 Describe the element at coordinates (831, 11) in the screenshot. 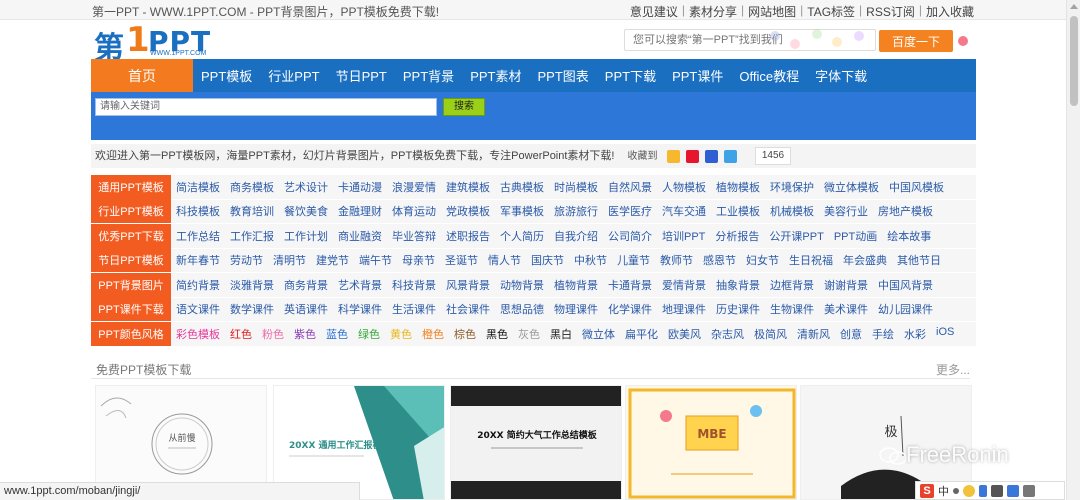

I see `toplink-tags: TAG标签` at that location.